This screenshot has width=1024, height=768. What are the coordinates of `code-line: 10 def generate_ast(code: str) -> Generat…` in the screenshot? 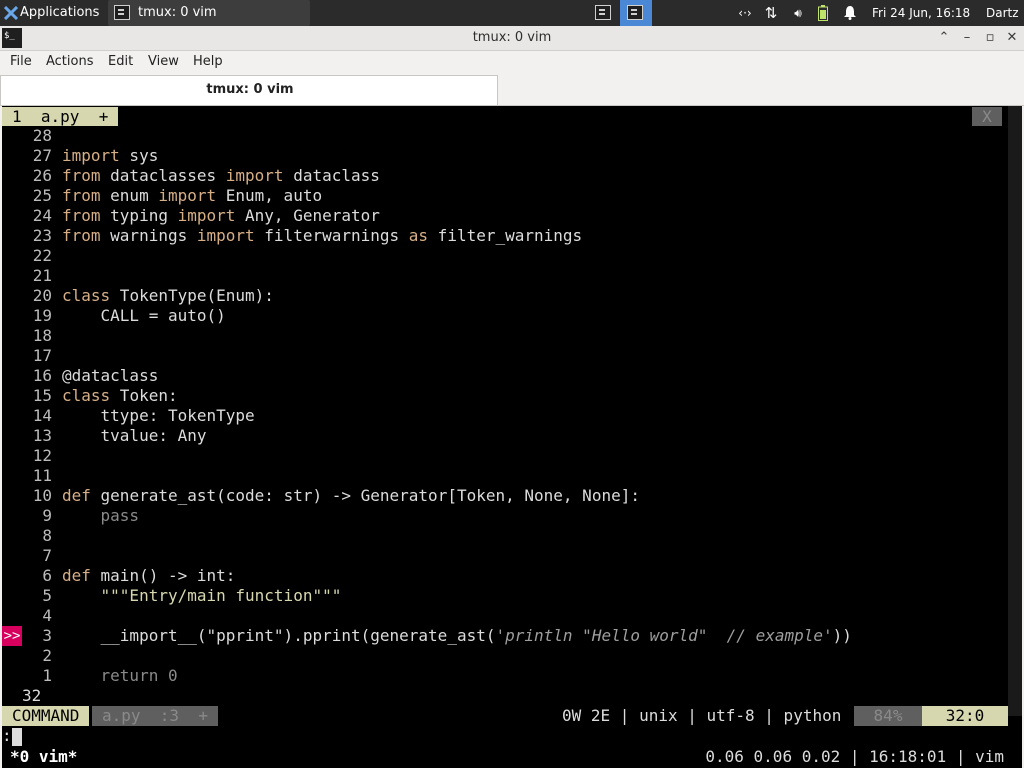 It's located at (321, 496).